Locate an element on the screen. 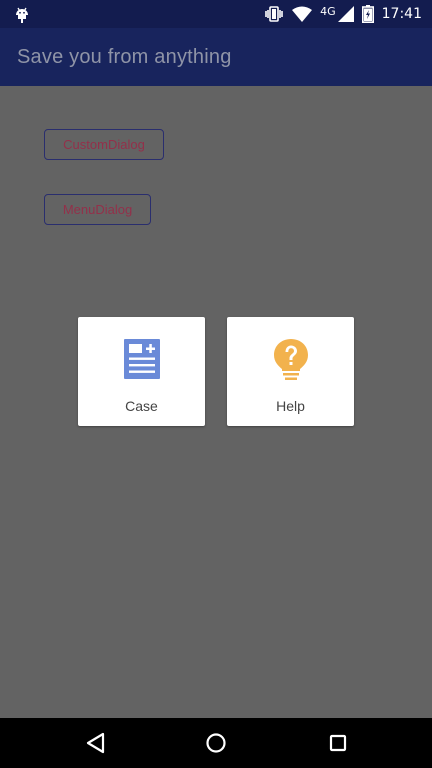  lightbulb-question-icon is located at coordinates (291, 359).